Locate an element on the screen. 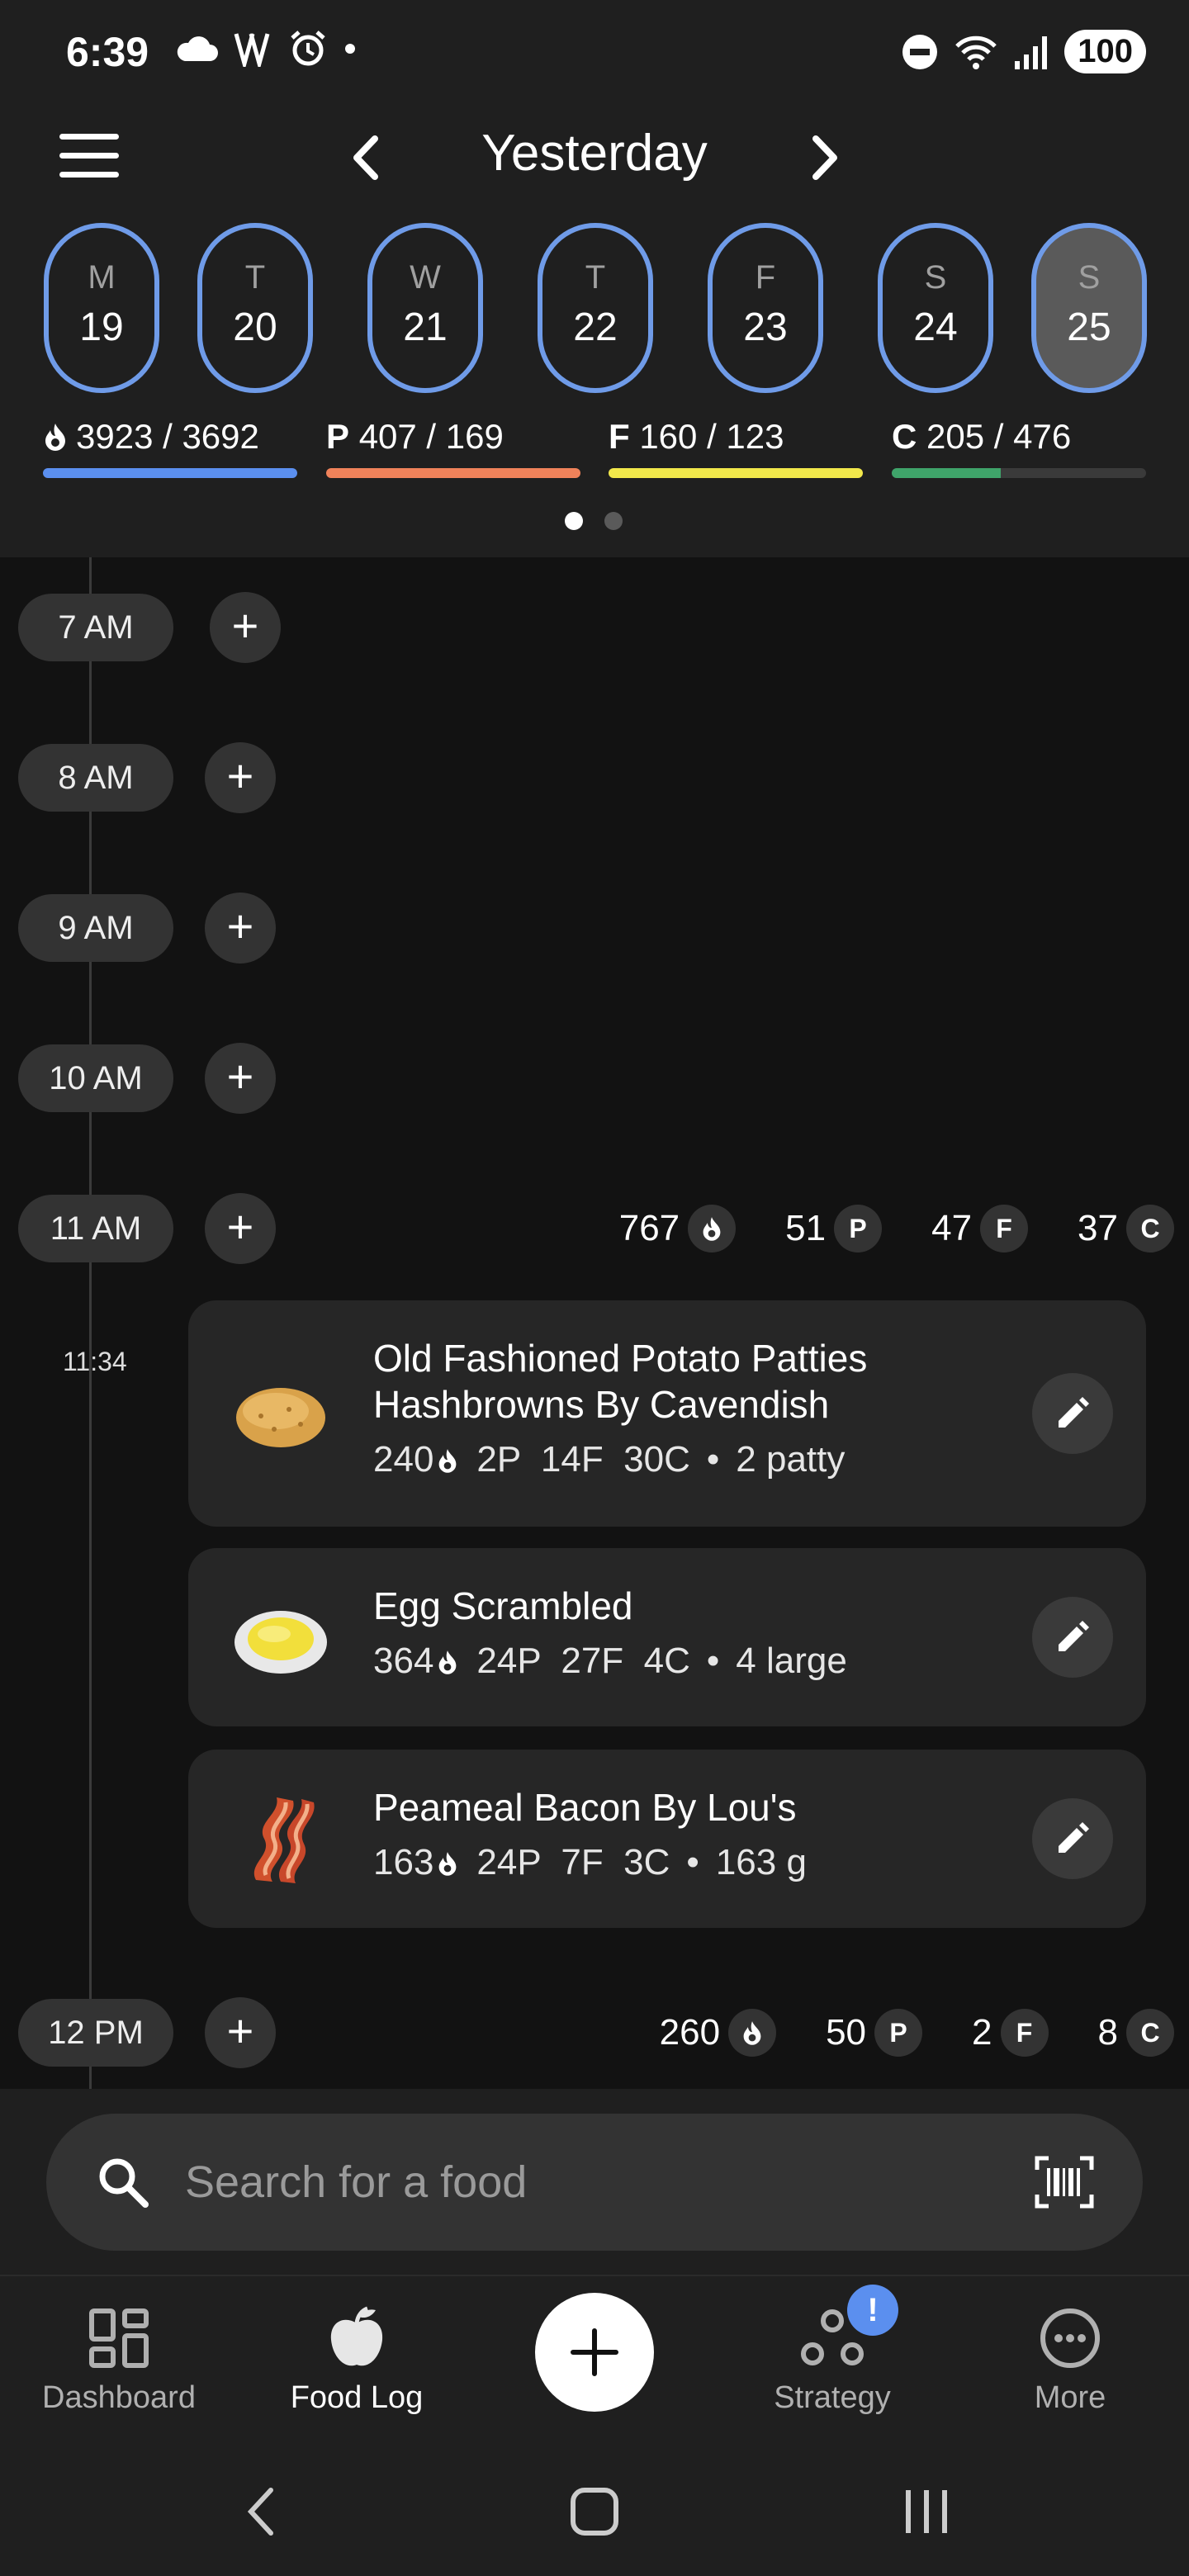 This screenshot has height=2576, width=1189. dashboard-icon is located at coordinates (119, 2338).